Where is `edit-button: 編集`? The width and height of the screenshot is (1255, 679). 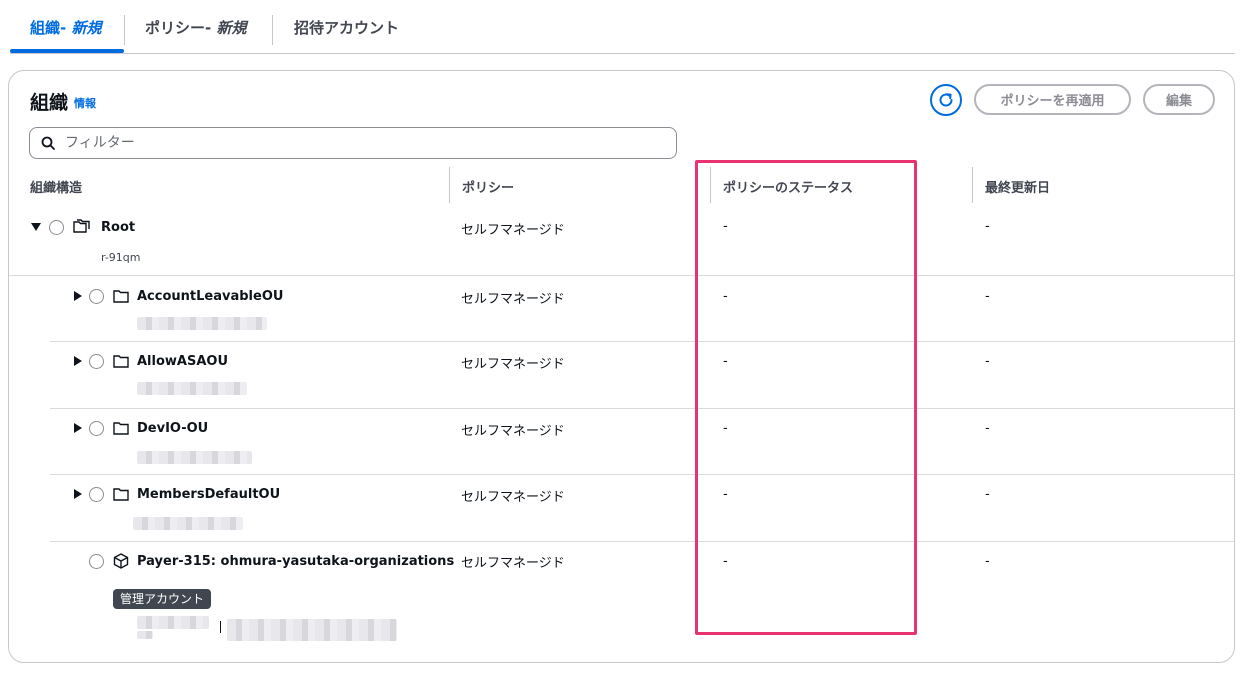
edit-button: 編集 is located at coordinates (1179, 99).